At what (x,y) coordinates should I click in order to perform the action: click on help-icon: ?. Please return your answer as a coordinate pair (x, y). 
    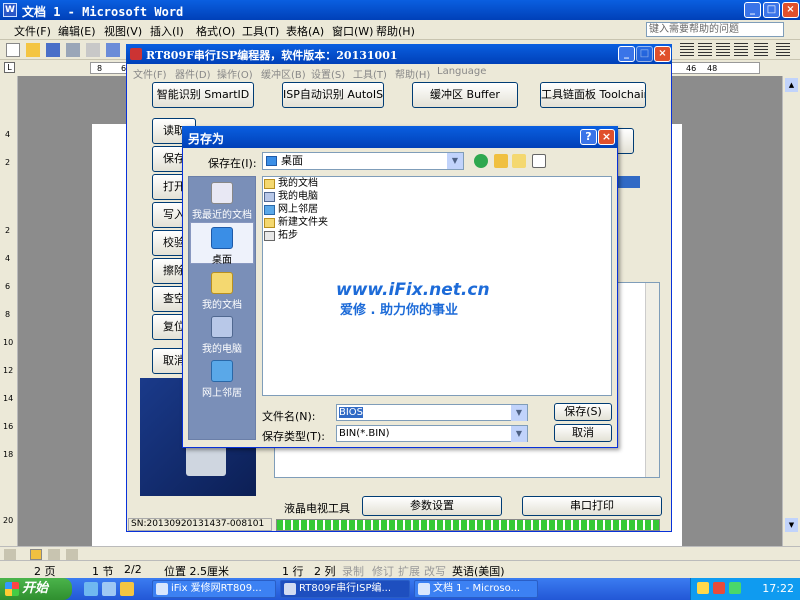
    Looking at the image, I should click on (588, 137).